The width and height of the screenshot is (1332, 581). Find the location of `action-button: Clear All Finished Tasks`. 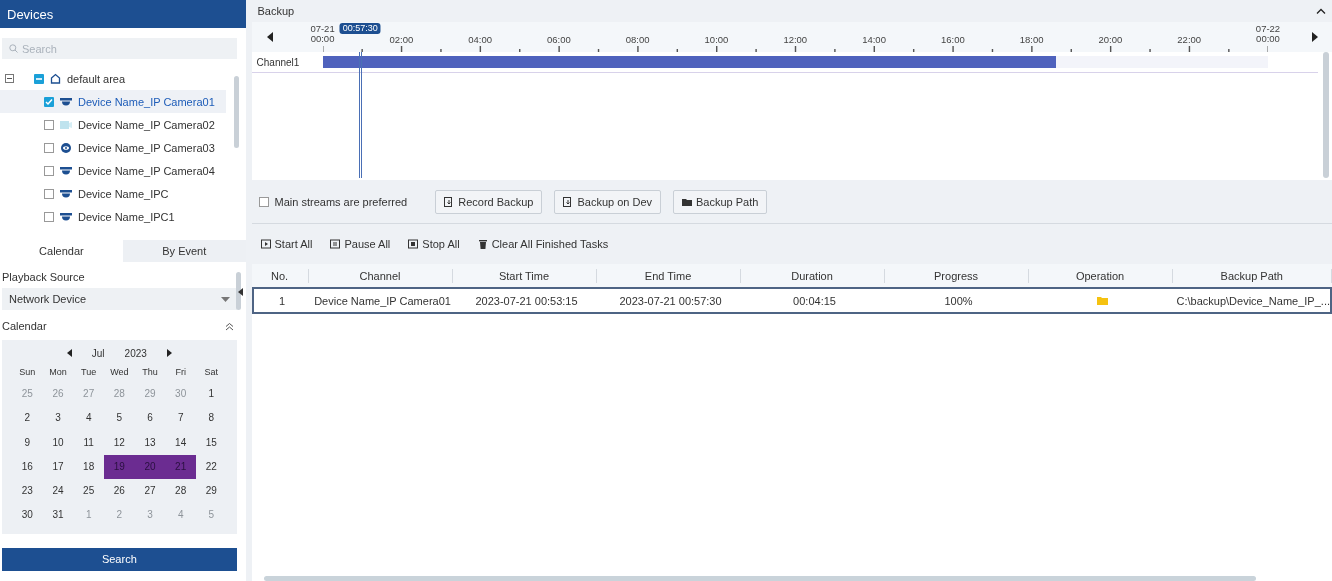

action-button: Clear All Finished Tasks is located at coordinates (543, 244).